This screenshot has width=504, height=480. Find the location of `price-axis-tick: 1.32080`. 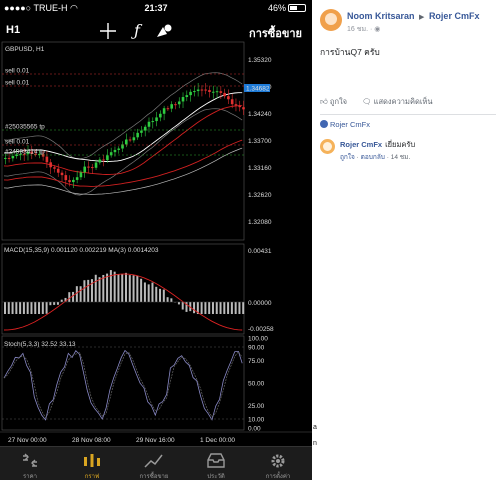

price-axis-tick: 1.32080 is located at coordinates (260, 222).